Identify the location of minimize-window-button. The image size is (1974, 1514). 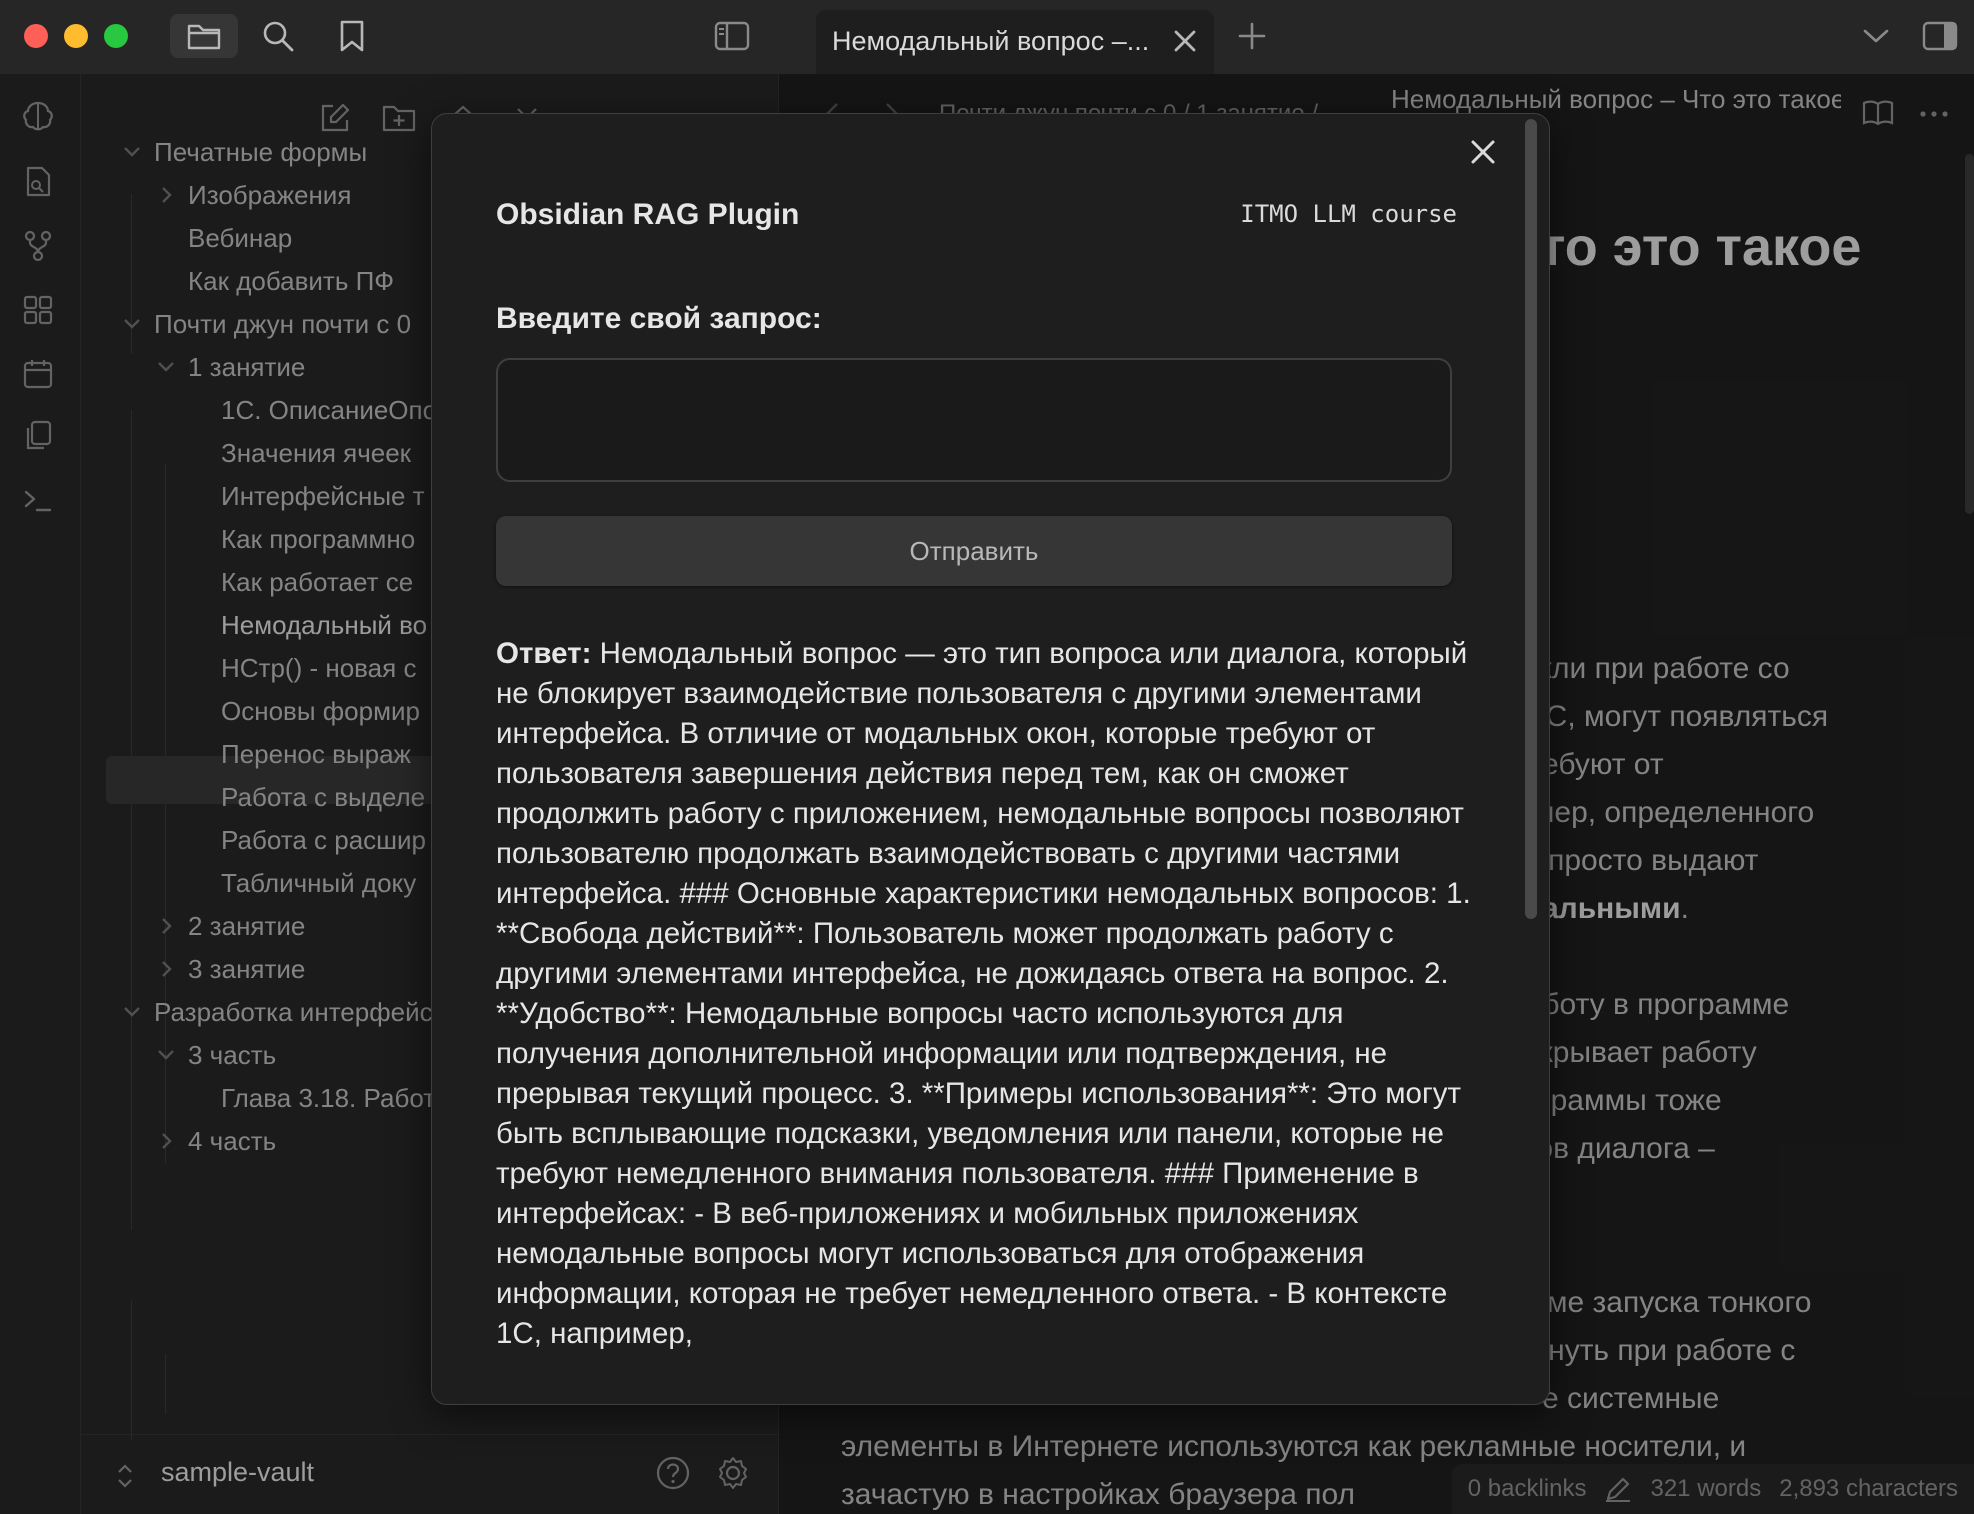
(76, 36).